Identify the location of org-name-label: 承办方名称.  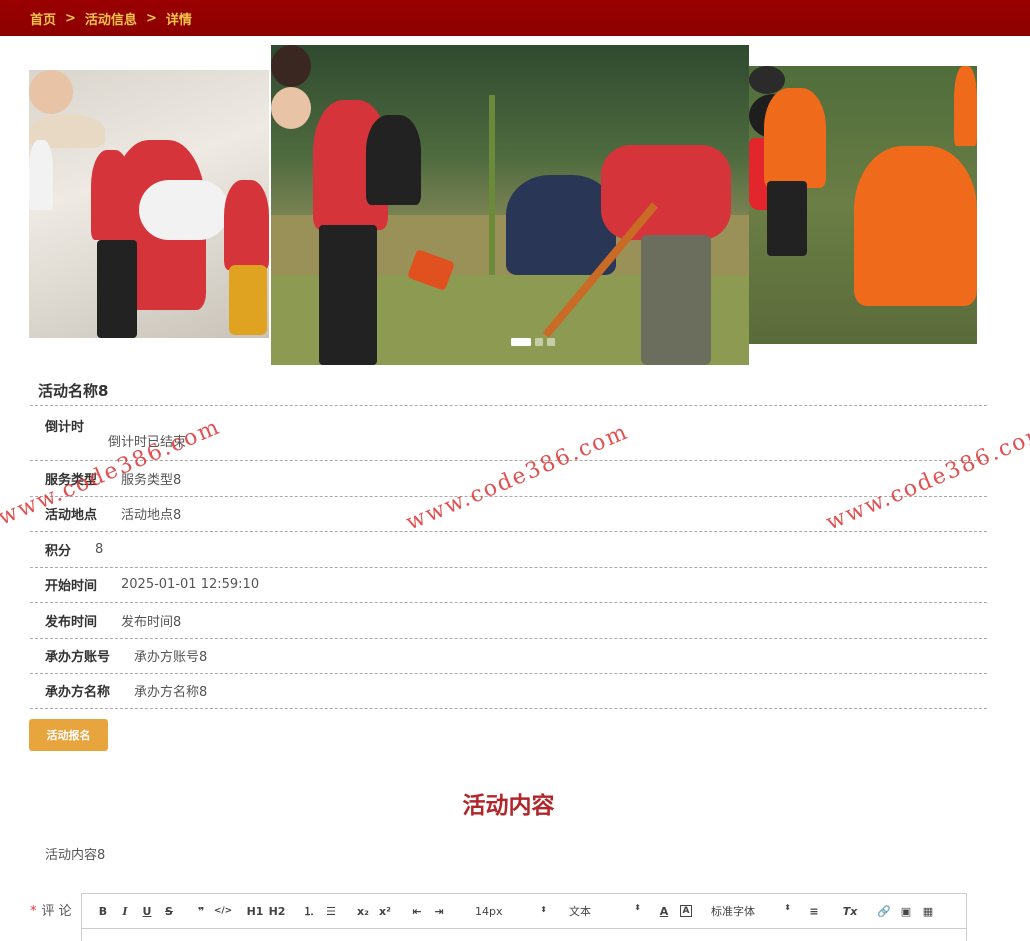
(78, 693).